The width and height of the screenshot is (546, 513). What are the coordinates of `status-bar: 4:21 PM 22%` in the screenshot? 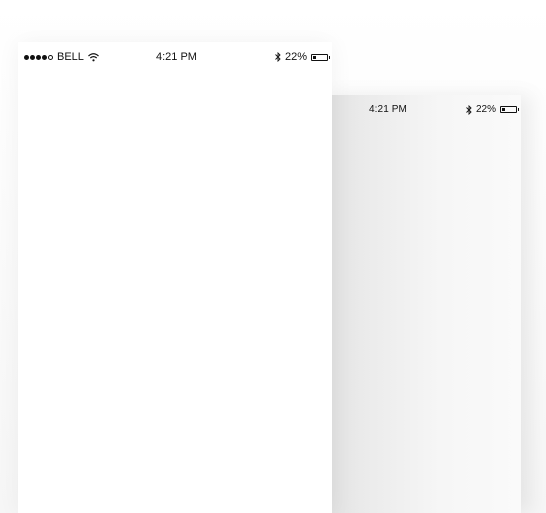 It's located at (420, 110).